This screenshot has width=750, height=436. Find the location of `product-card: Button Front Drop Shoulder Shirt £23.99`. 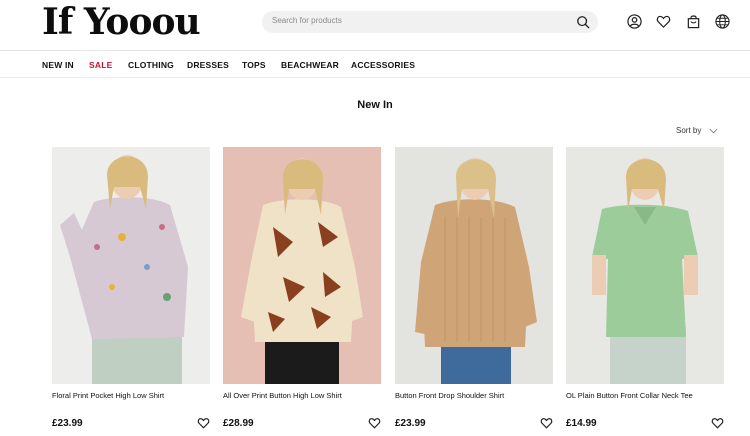

product-card: Button Front Drop Shoulder Shirt £23.99 is located at coordinates (474, 288).